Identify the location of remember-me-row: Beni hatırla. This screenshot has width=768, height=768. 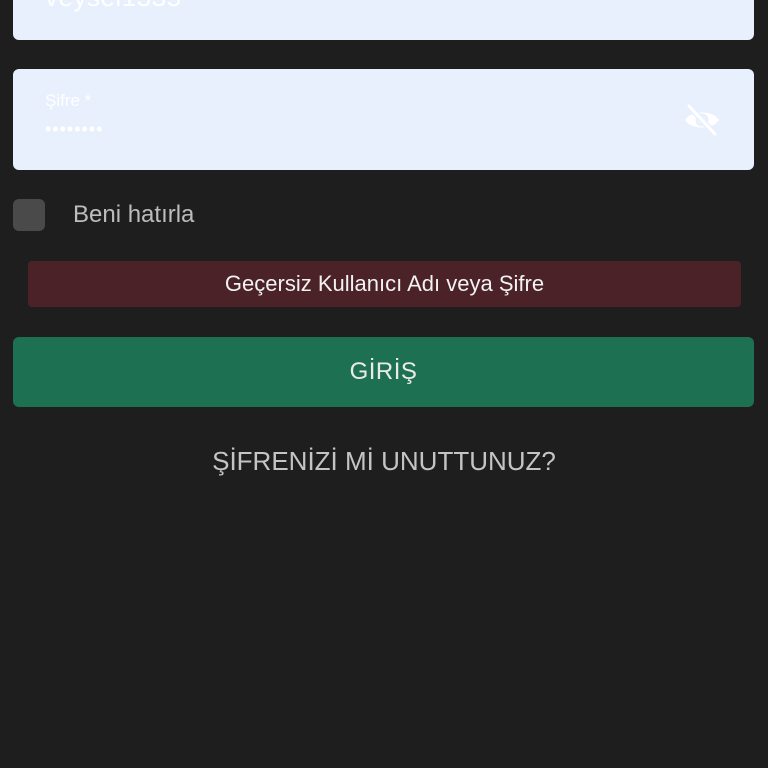
(103, 215).